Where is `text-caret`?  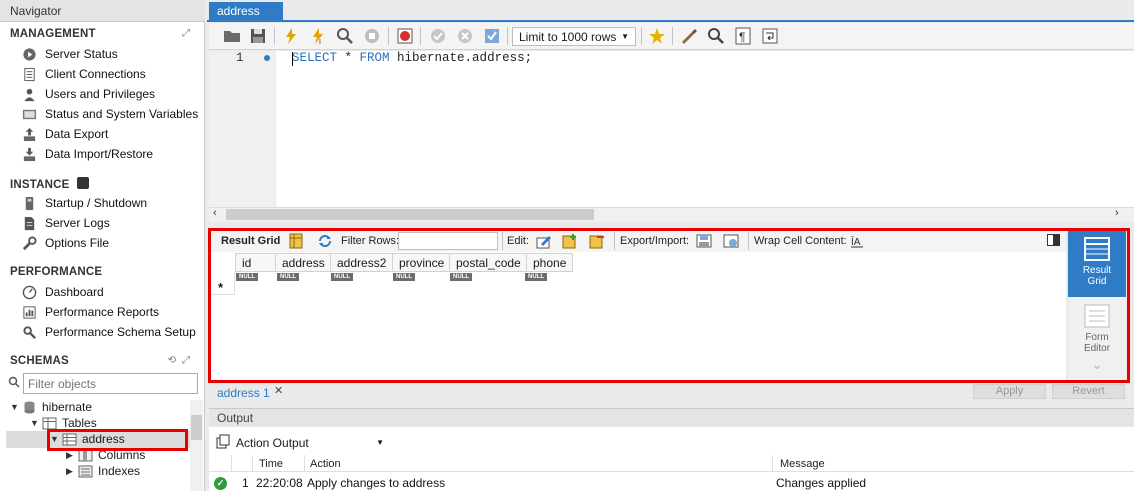
text-caret is located at coordinates (292, 59).